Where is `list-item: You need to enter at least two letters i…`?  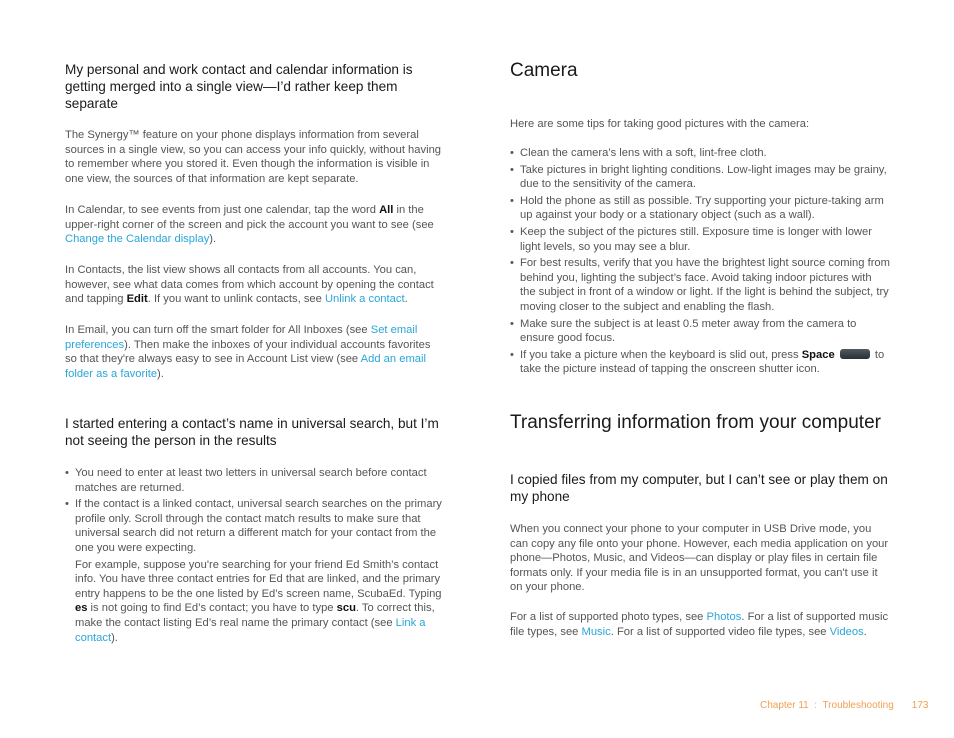
list-item: You need to enter at least two letters i… is located at coordinates (255, 480).